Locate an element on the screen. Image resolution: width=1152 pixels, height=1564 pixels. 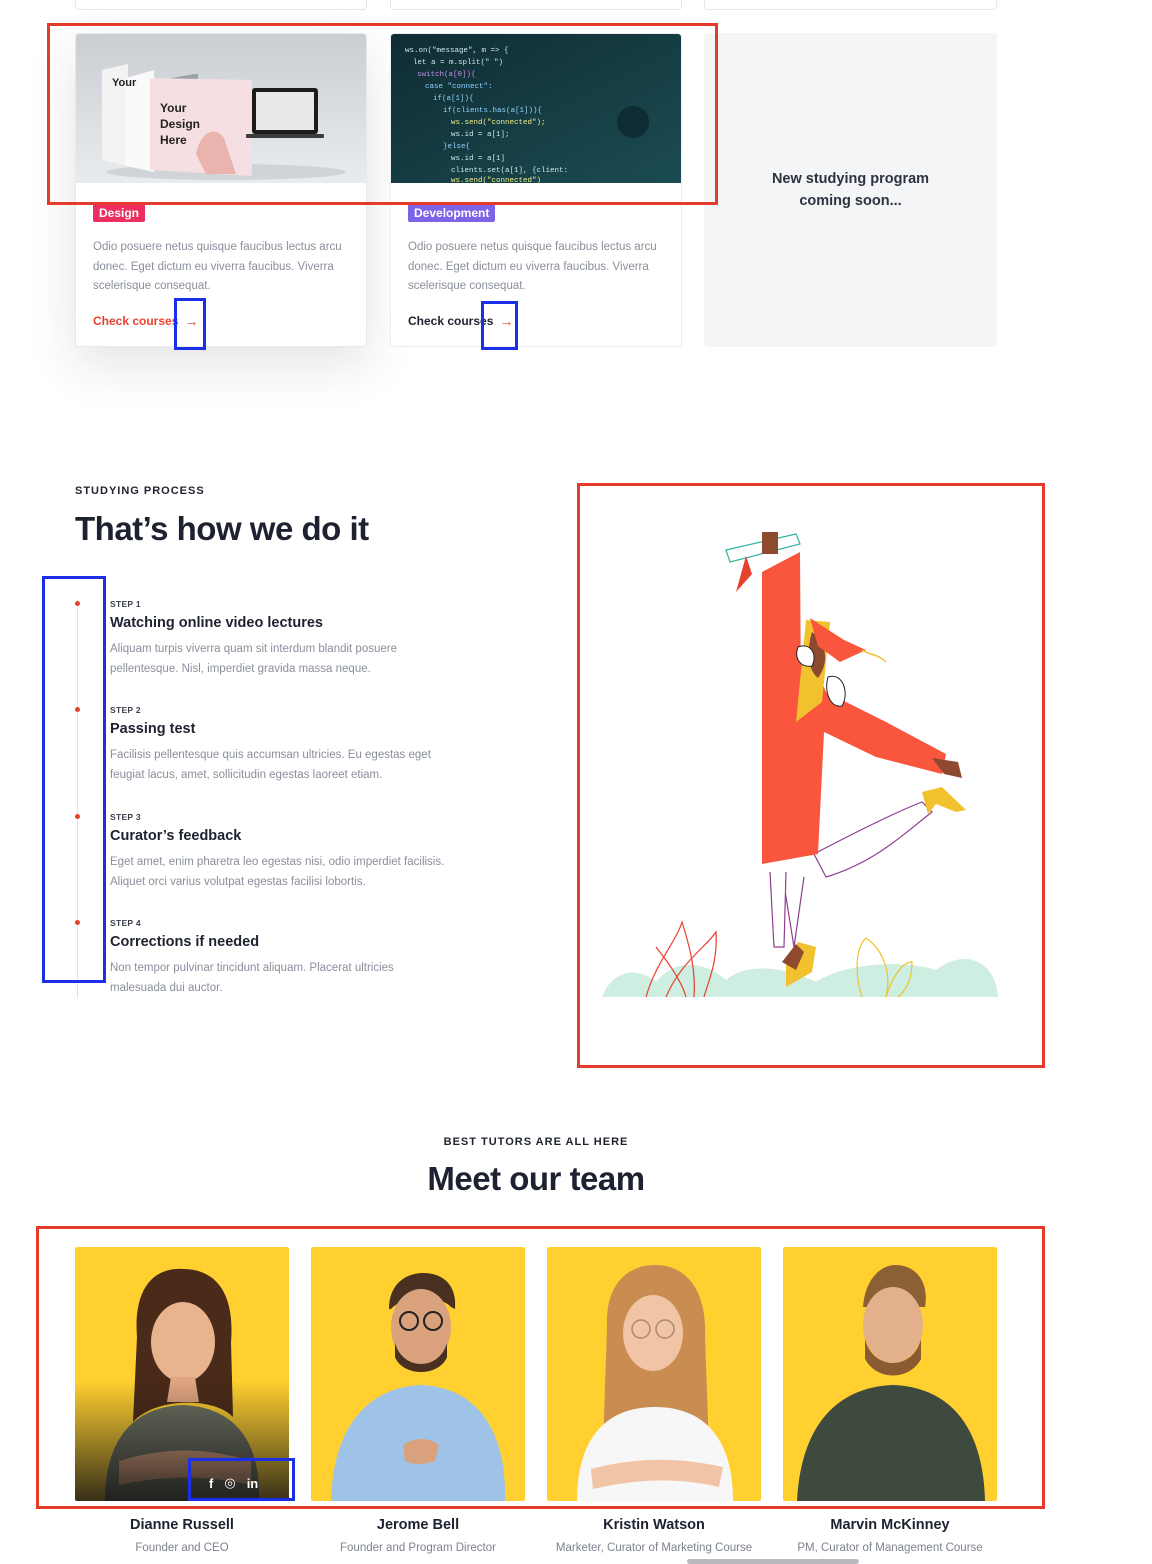
step-label: STEP 2 is located at coordinates (125, 710).